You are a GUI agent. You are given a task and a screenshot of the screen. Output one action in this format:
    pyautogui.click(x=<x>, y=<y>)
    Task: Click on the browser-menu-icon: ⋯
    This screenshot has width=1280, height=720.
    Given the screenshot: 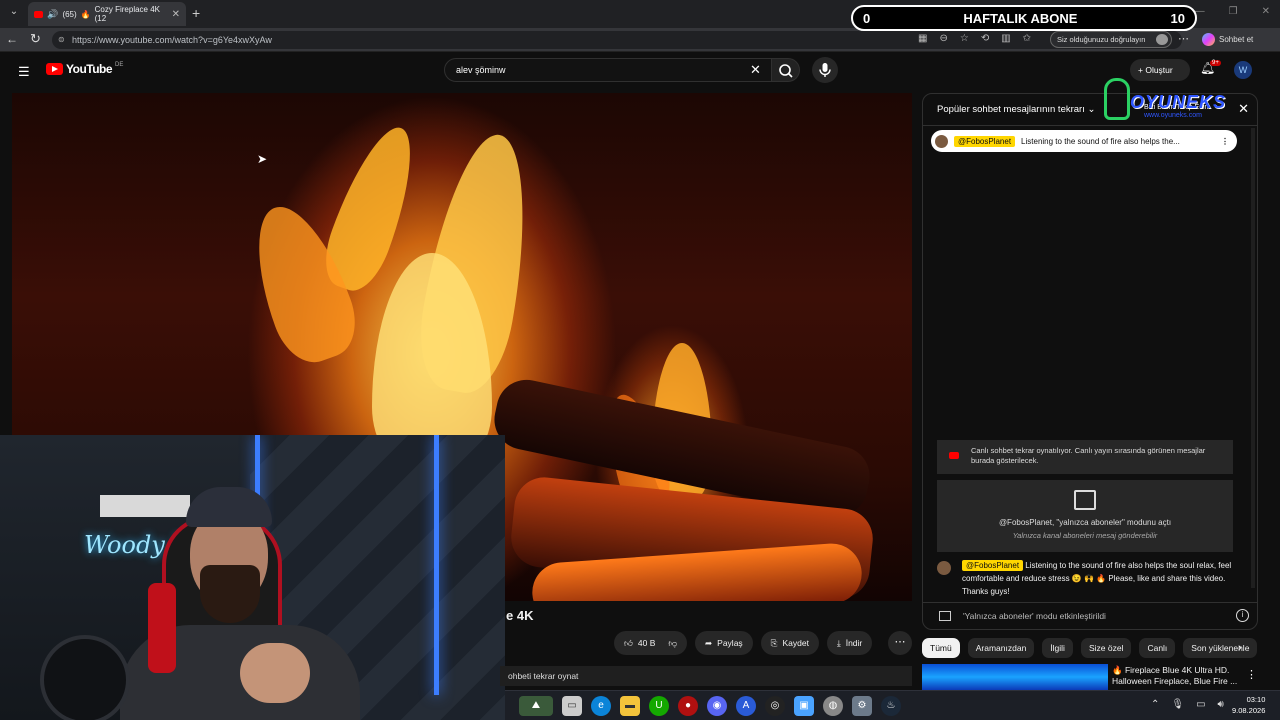 What is the action you would take?
    pyautogui.click(x=1183, y=38)
    